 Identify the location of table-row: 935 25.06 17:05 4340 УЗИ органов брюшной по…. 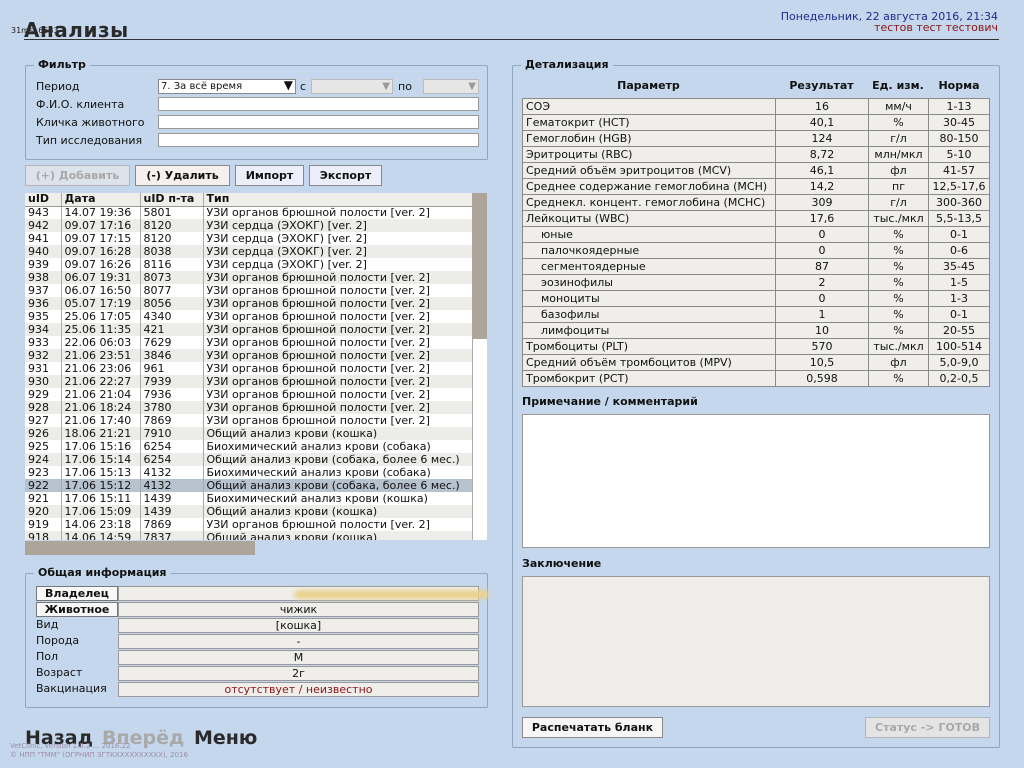
(249, 316).